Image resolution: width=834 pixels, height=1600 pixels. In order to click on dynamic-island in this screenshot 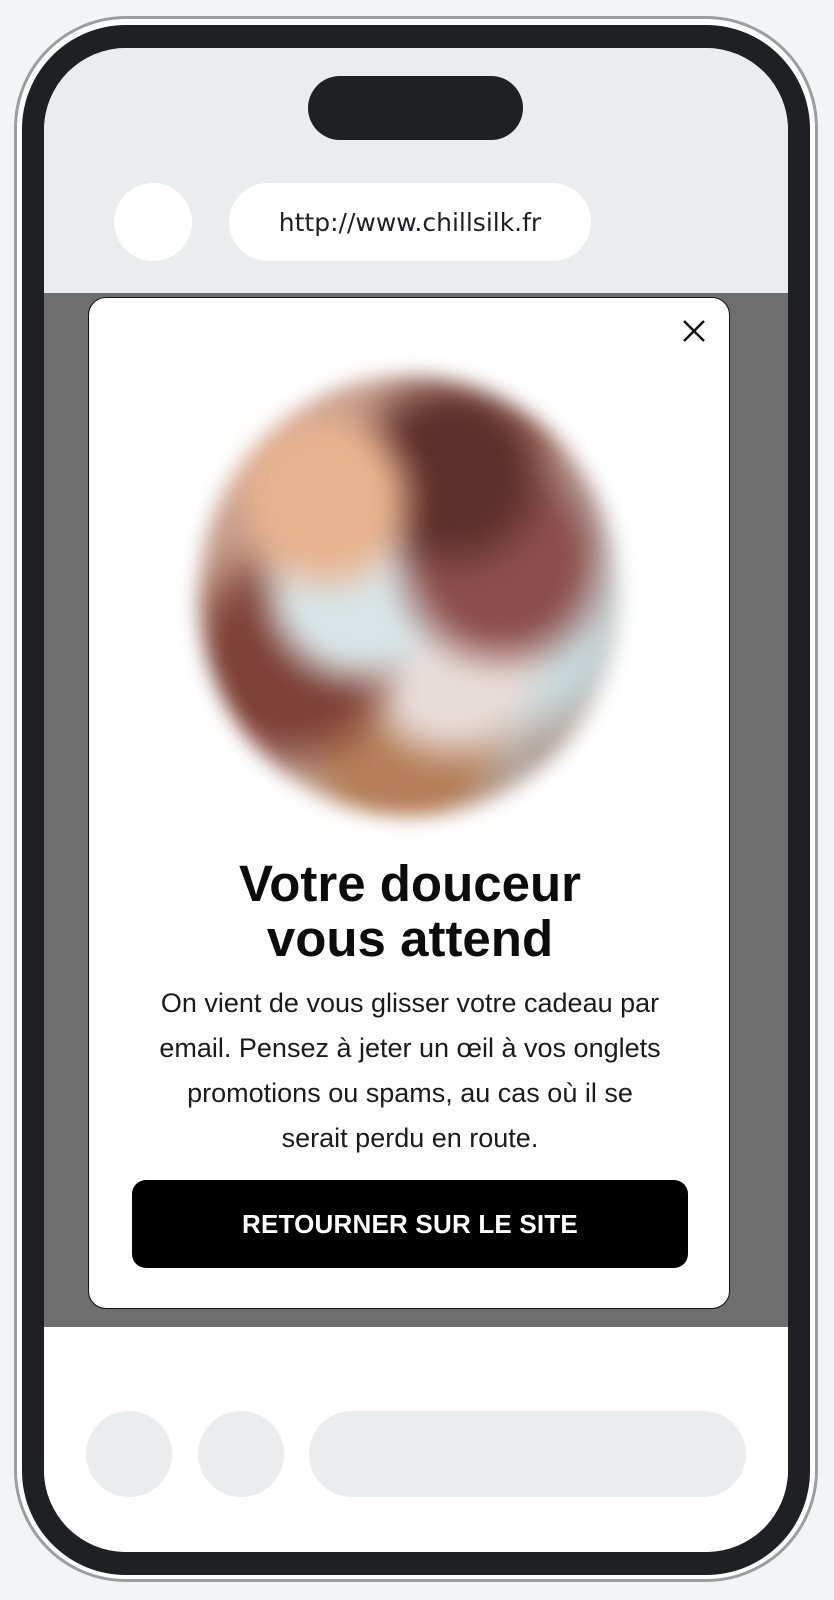, I will do `click(415, 108)`.